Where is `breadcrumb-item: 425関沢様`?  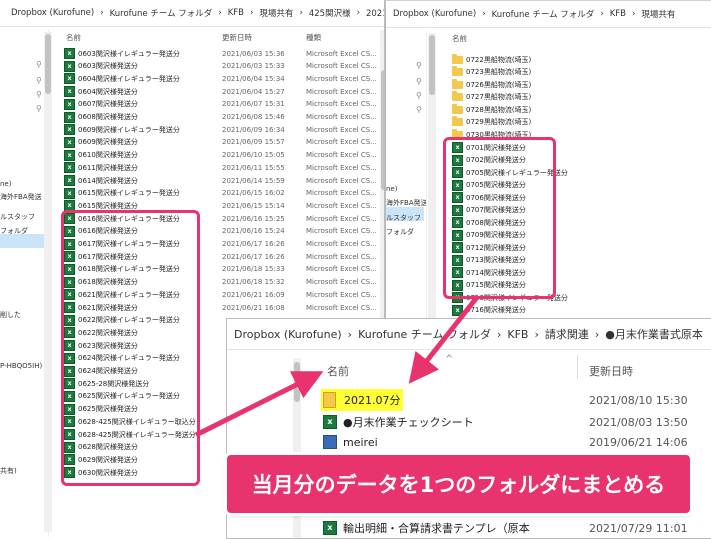
breadcrumb-item: 425関沢様 is located at coordinates (330, 13).